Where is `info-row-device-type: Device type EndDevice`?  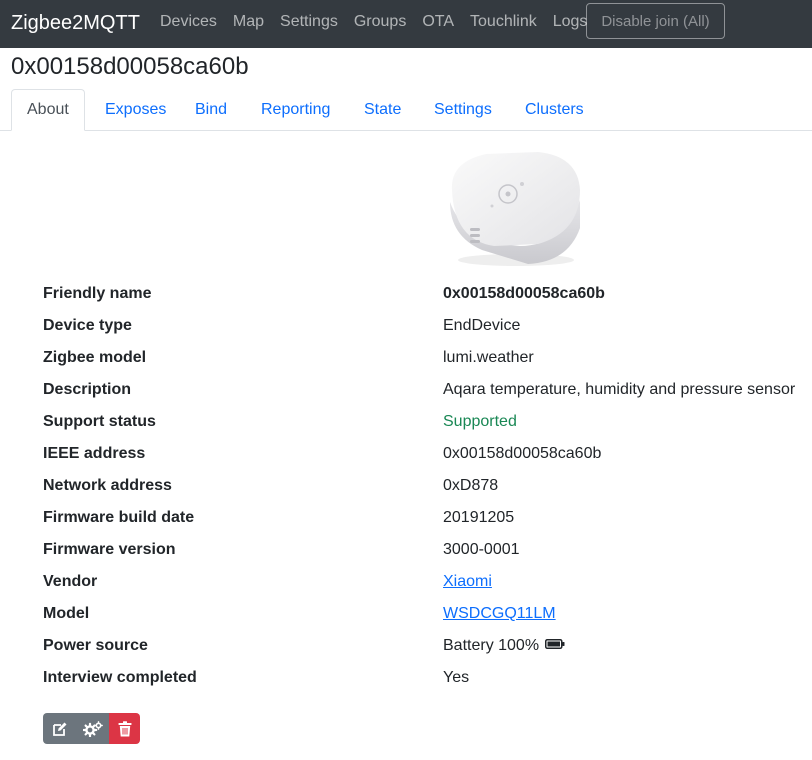 info-row-device-type: Device type EndDevice is located at coordinates (406, 331).